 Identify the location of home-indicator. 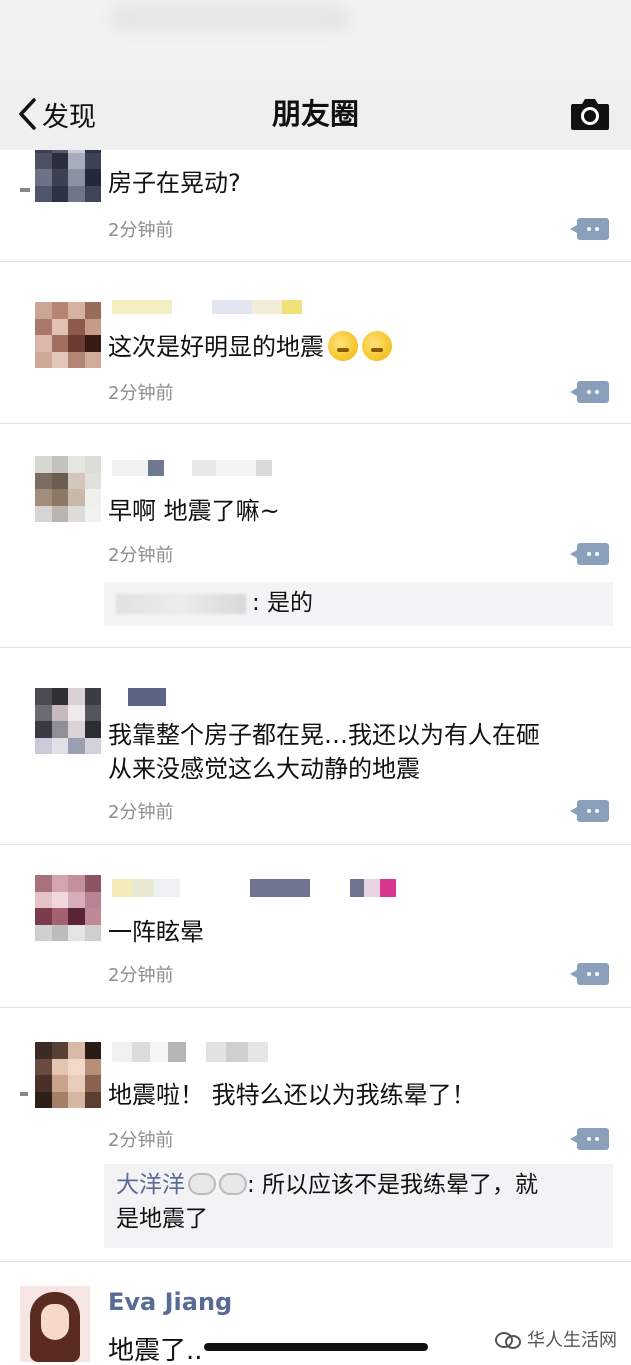
(316, 1347).